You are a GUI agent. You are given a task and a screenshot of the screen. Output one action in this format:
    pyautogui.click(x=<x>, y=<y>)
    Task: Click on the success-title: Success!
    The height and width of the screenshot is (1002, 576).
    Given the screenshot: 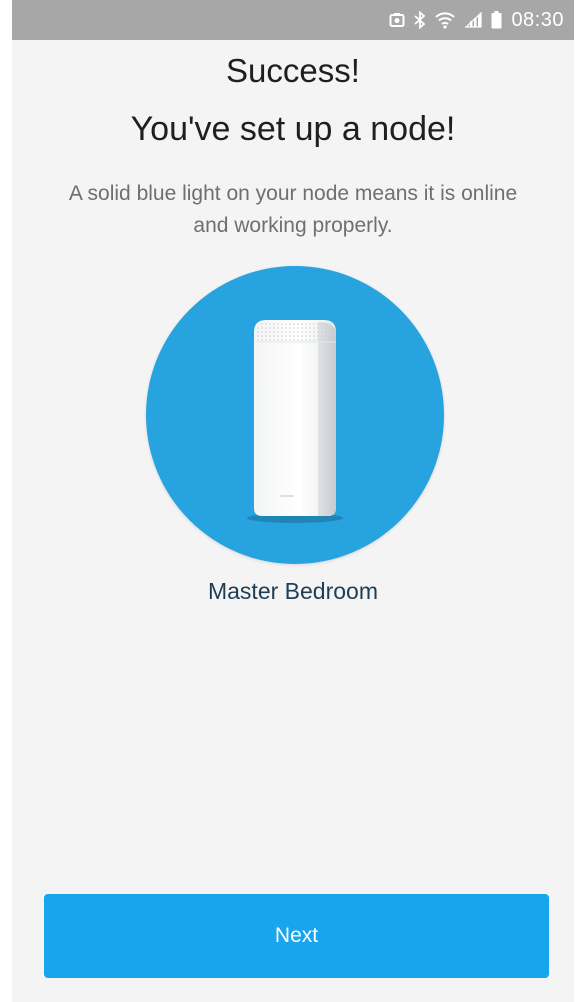 What is the action you would take?
    pyautogui.click(x=293, y=70)
    